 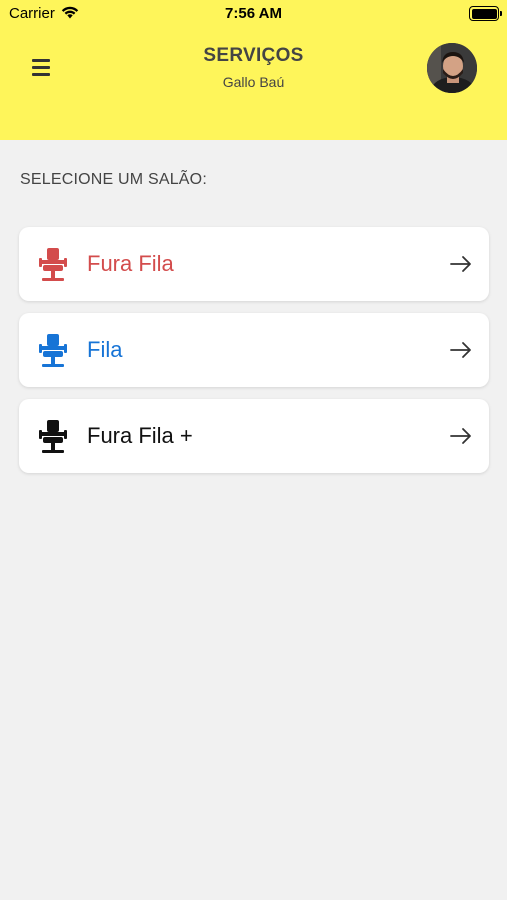 I want to click on profile-photo, so click(x=452, y=68).